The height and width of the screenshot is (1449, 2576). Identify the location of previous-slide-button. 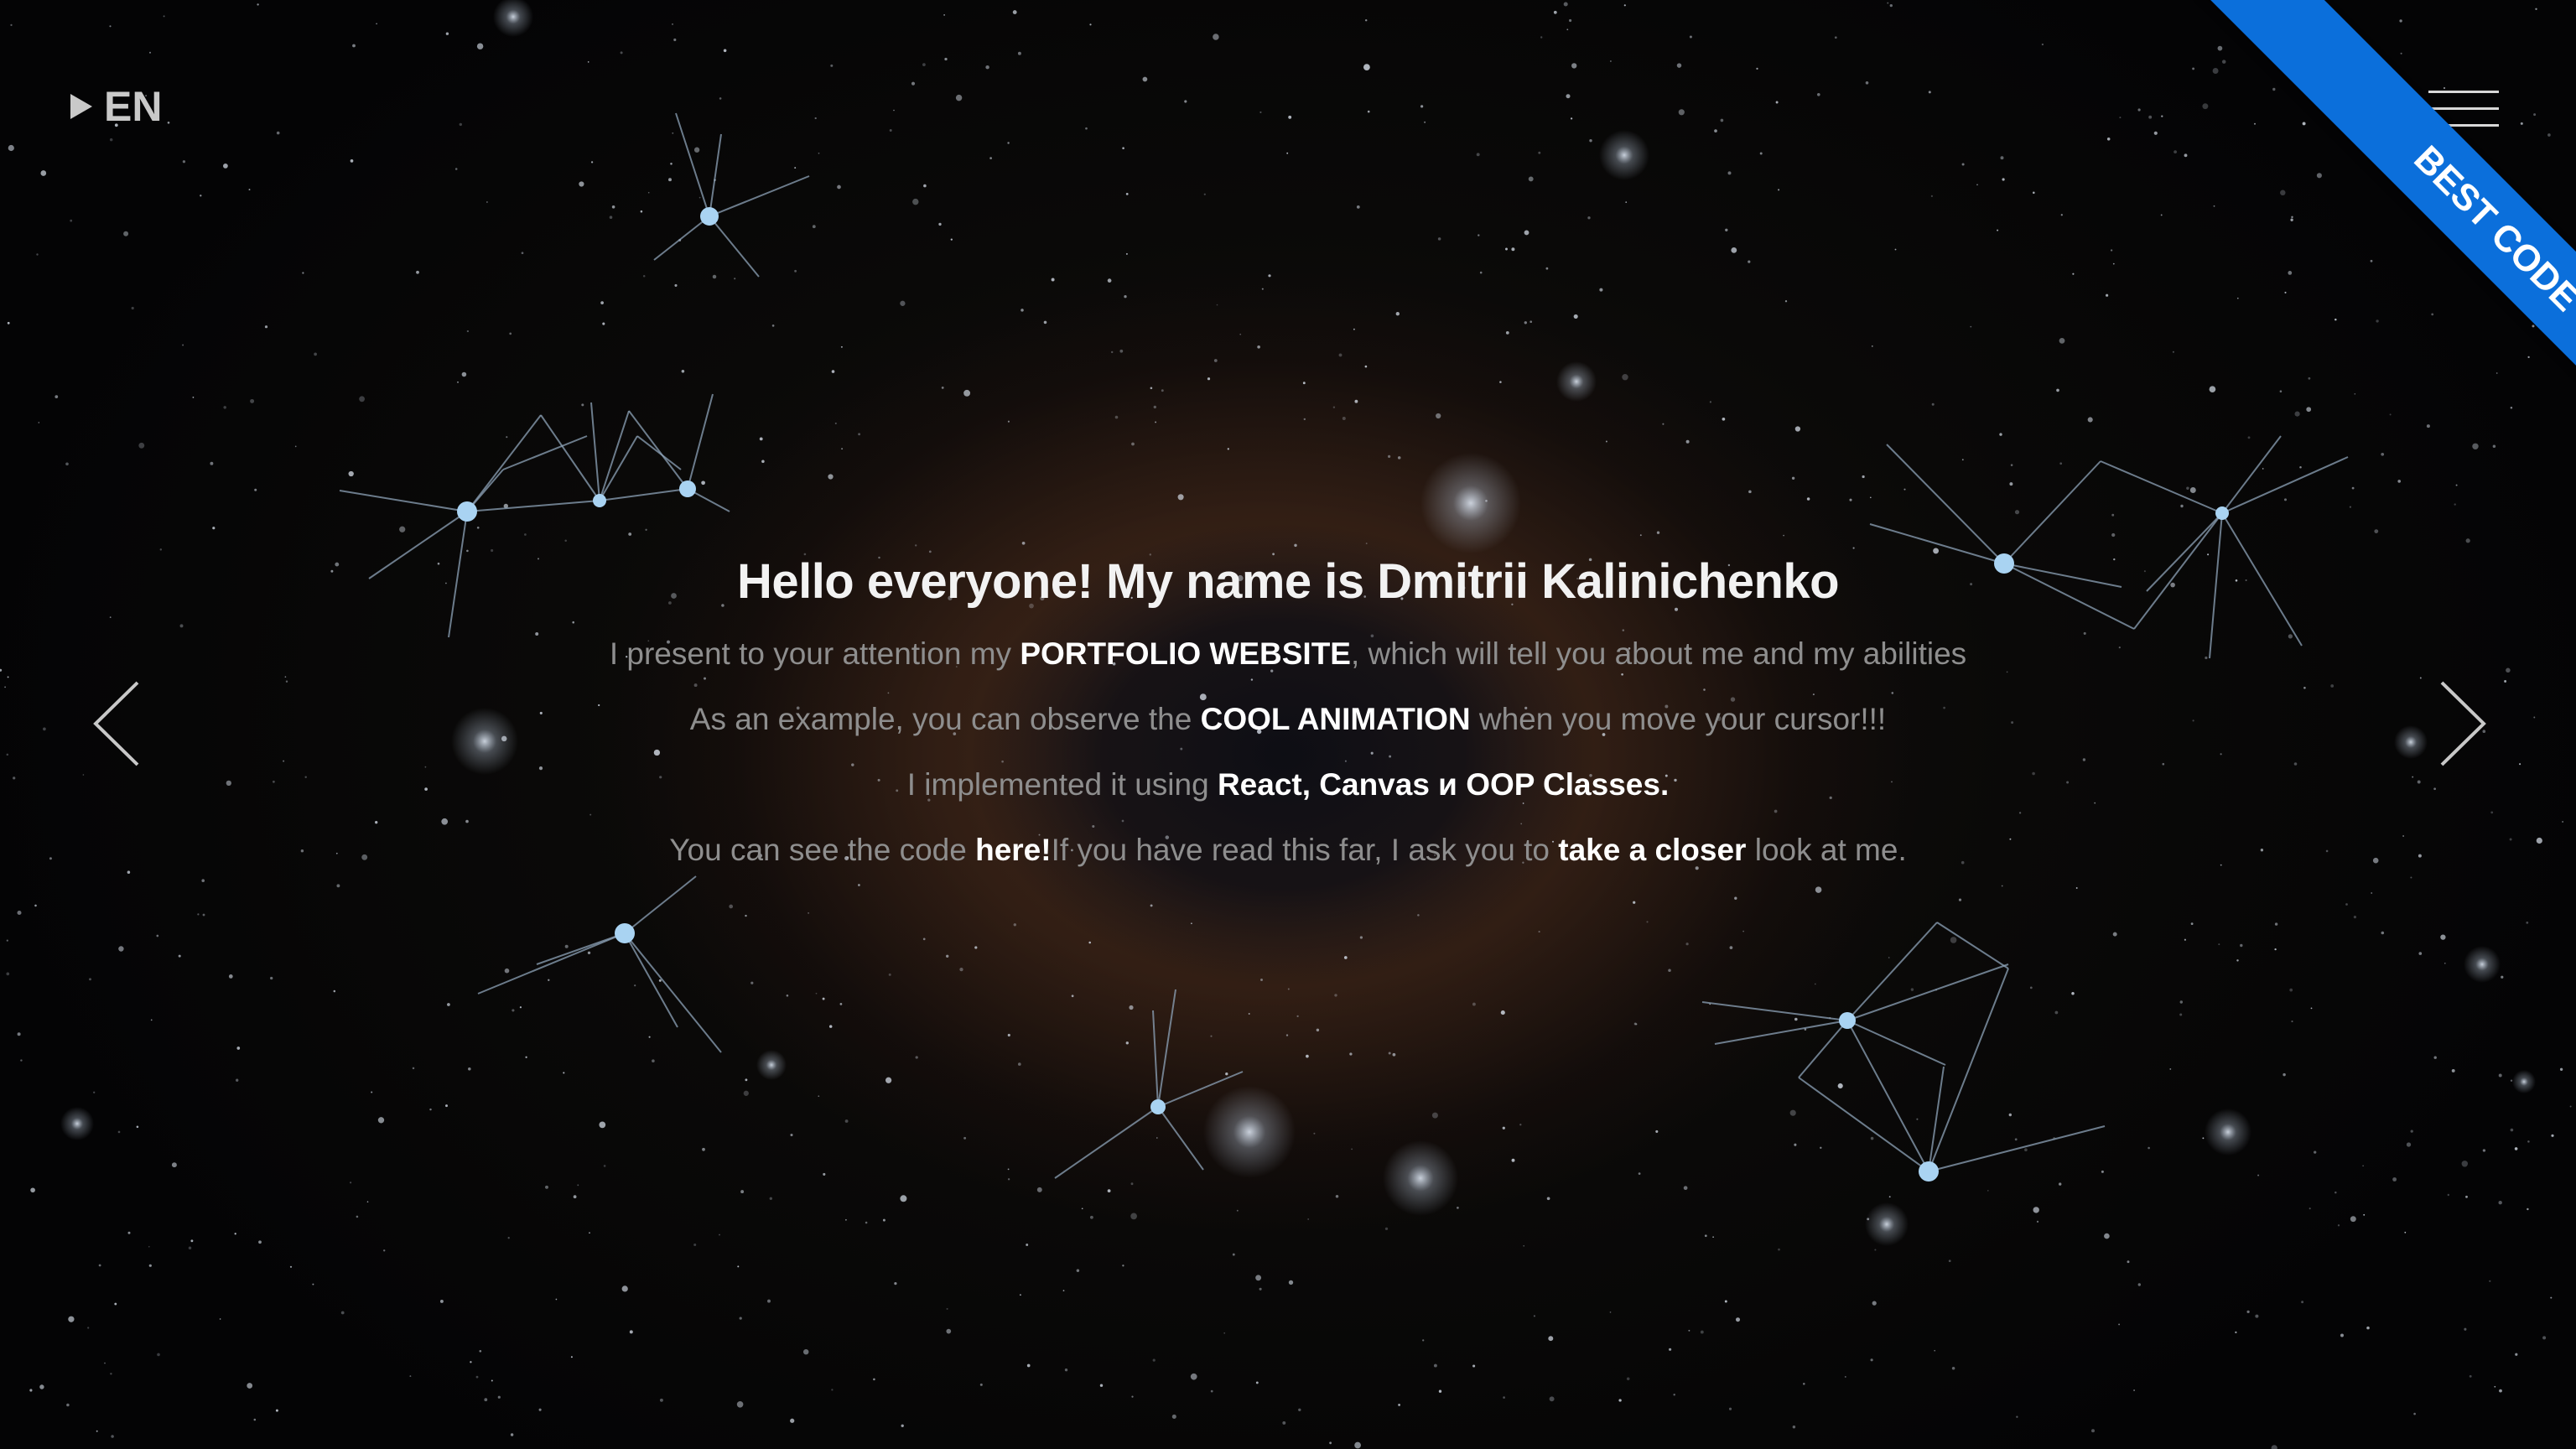
(122, 724).